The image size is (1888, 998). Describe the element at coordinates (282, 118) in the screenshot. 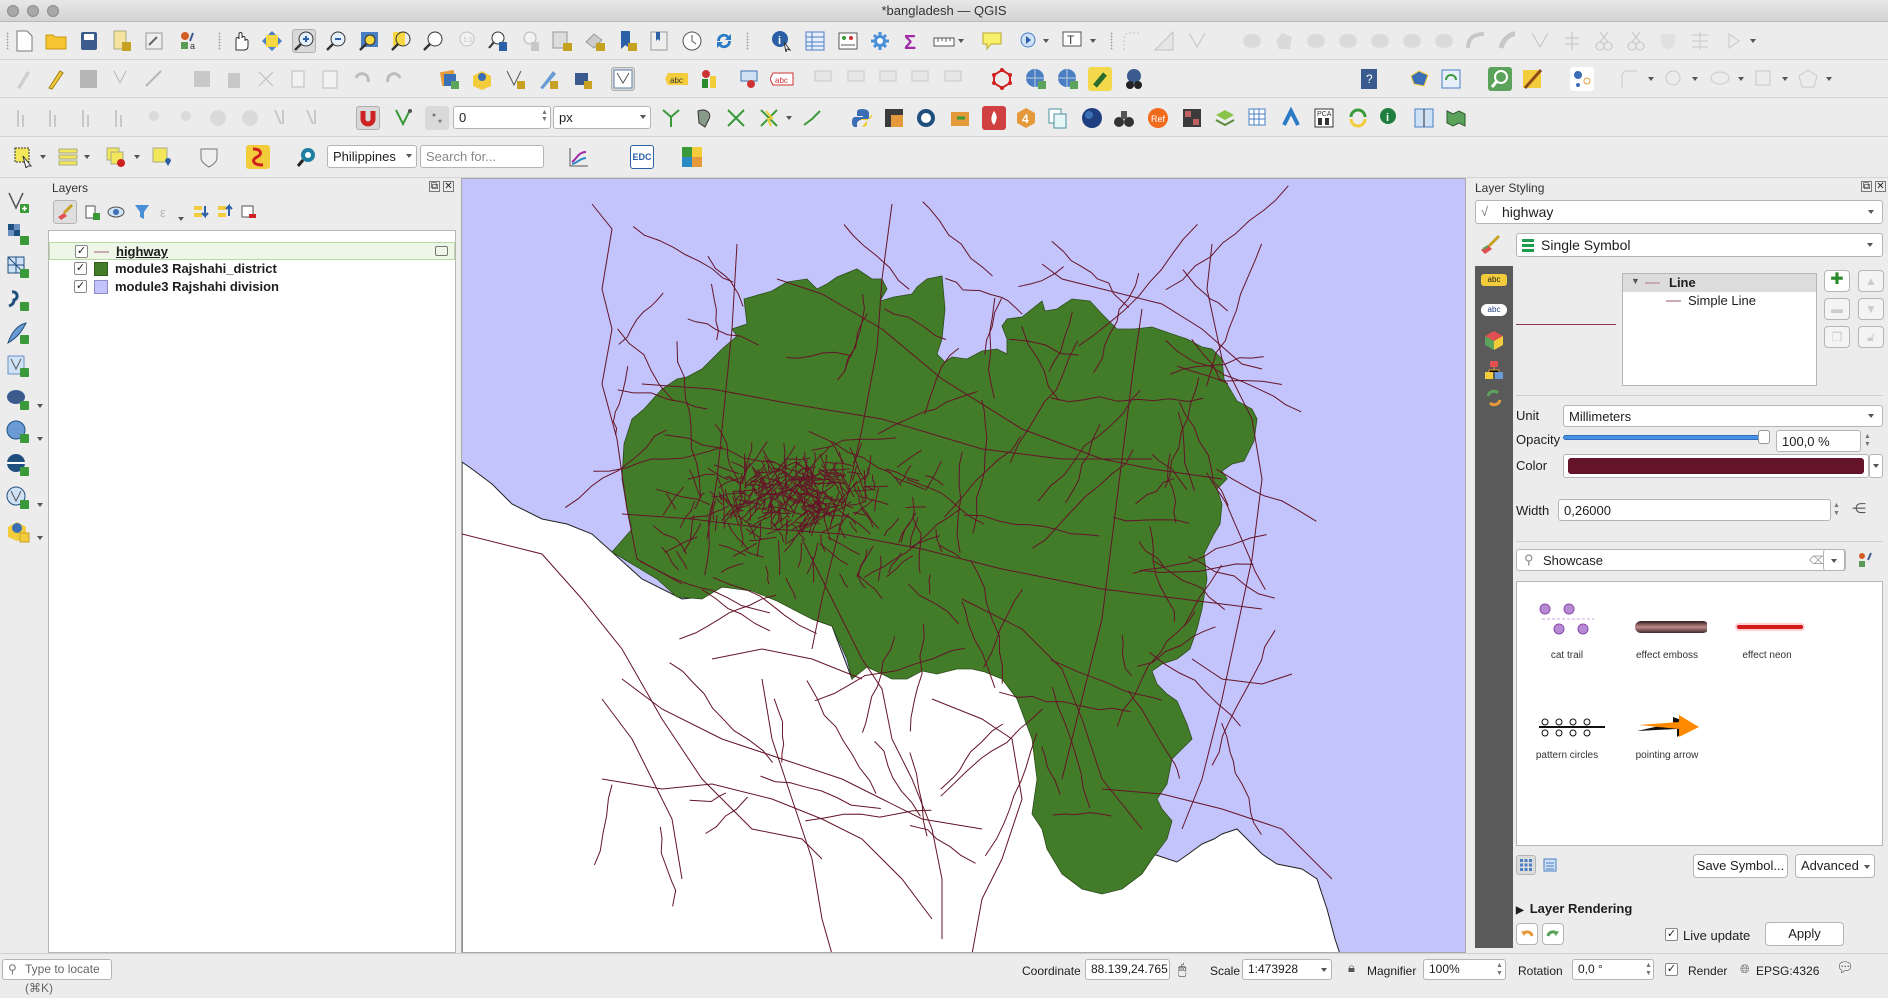

I see `raise-polygon-icon` at that location.